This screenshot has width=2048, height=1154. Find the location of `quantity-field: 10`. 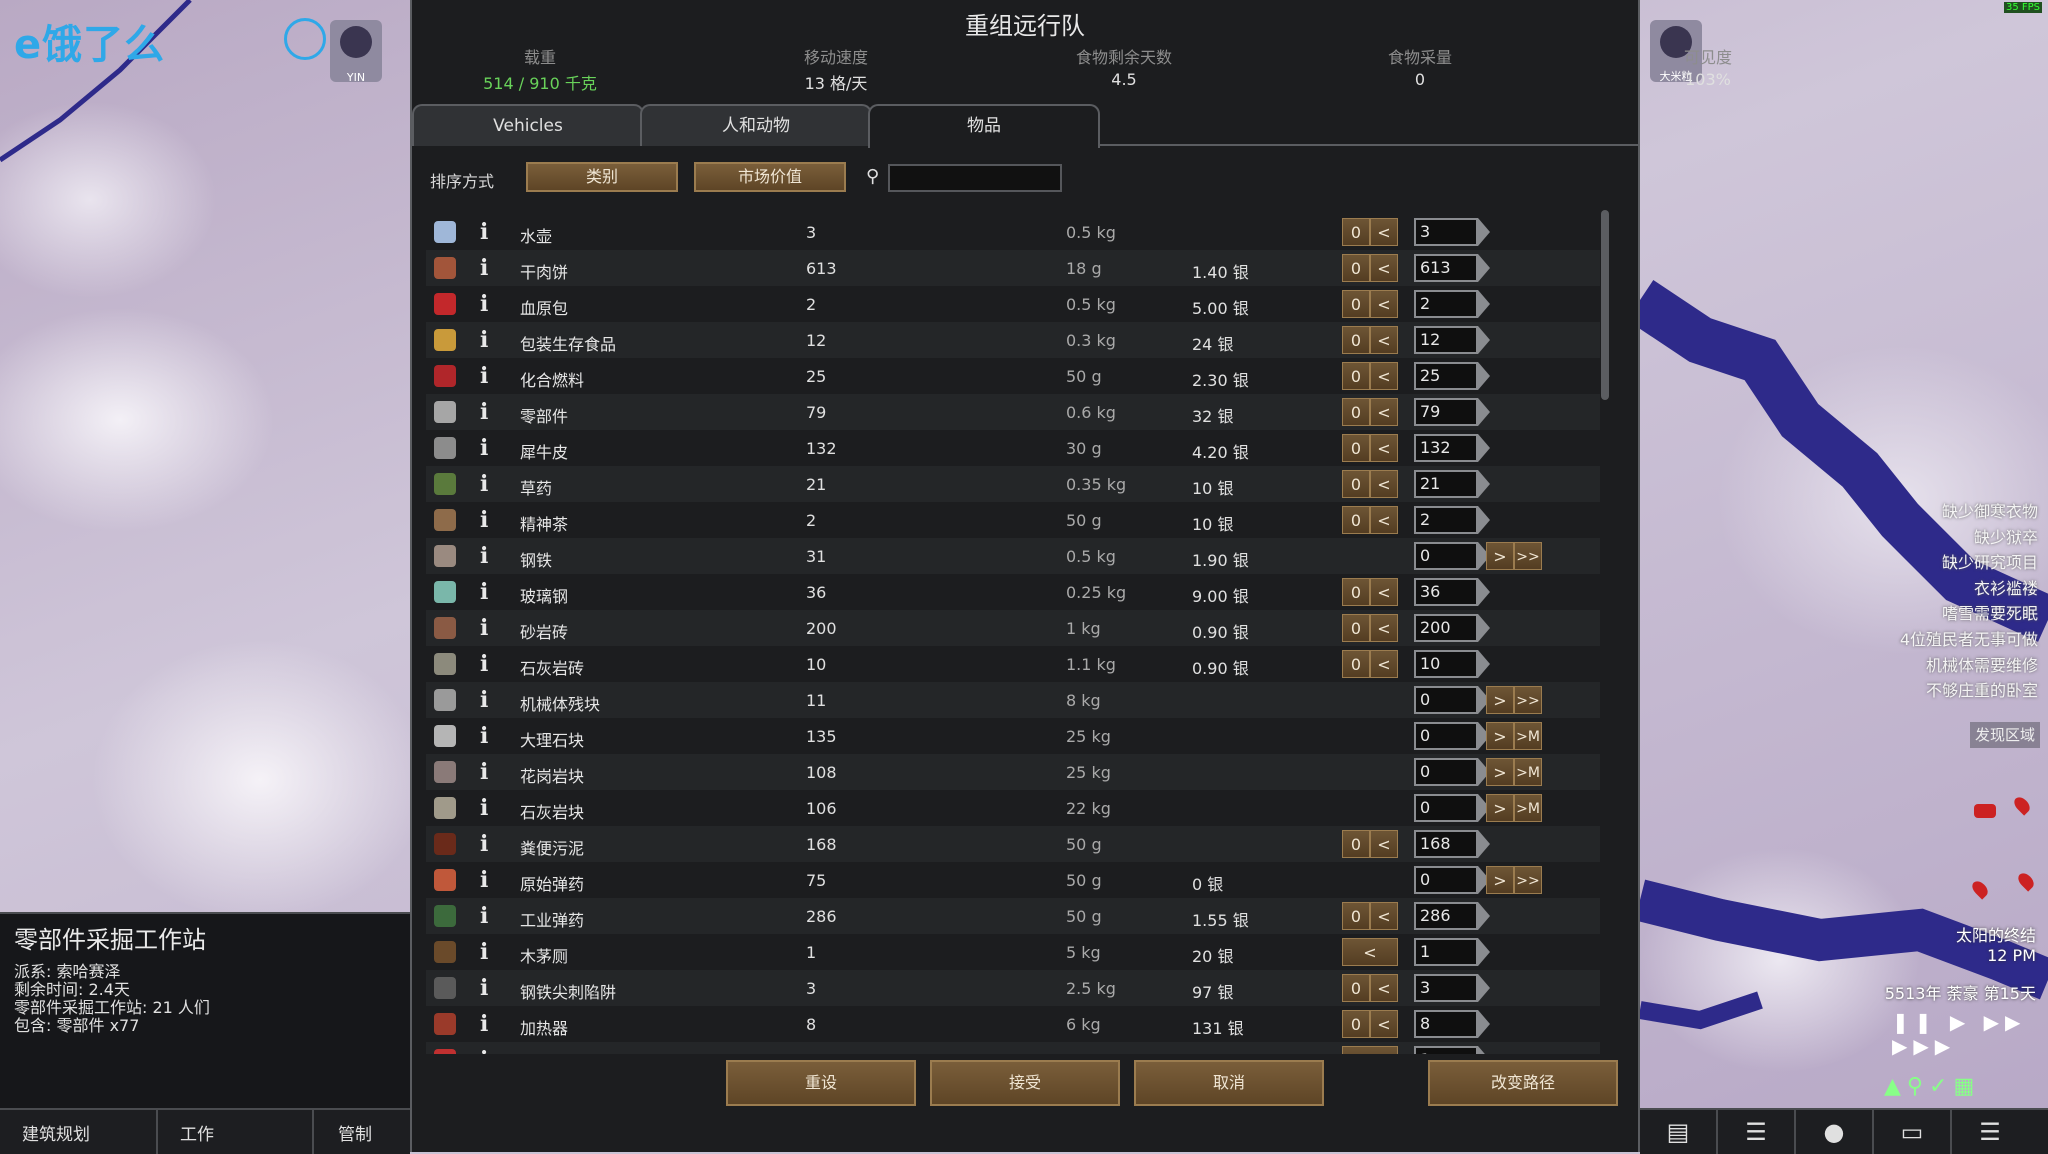

quantity-field: 10 is located at coordinates (1446, 664).